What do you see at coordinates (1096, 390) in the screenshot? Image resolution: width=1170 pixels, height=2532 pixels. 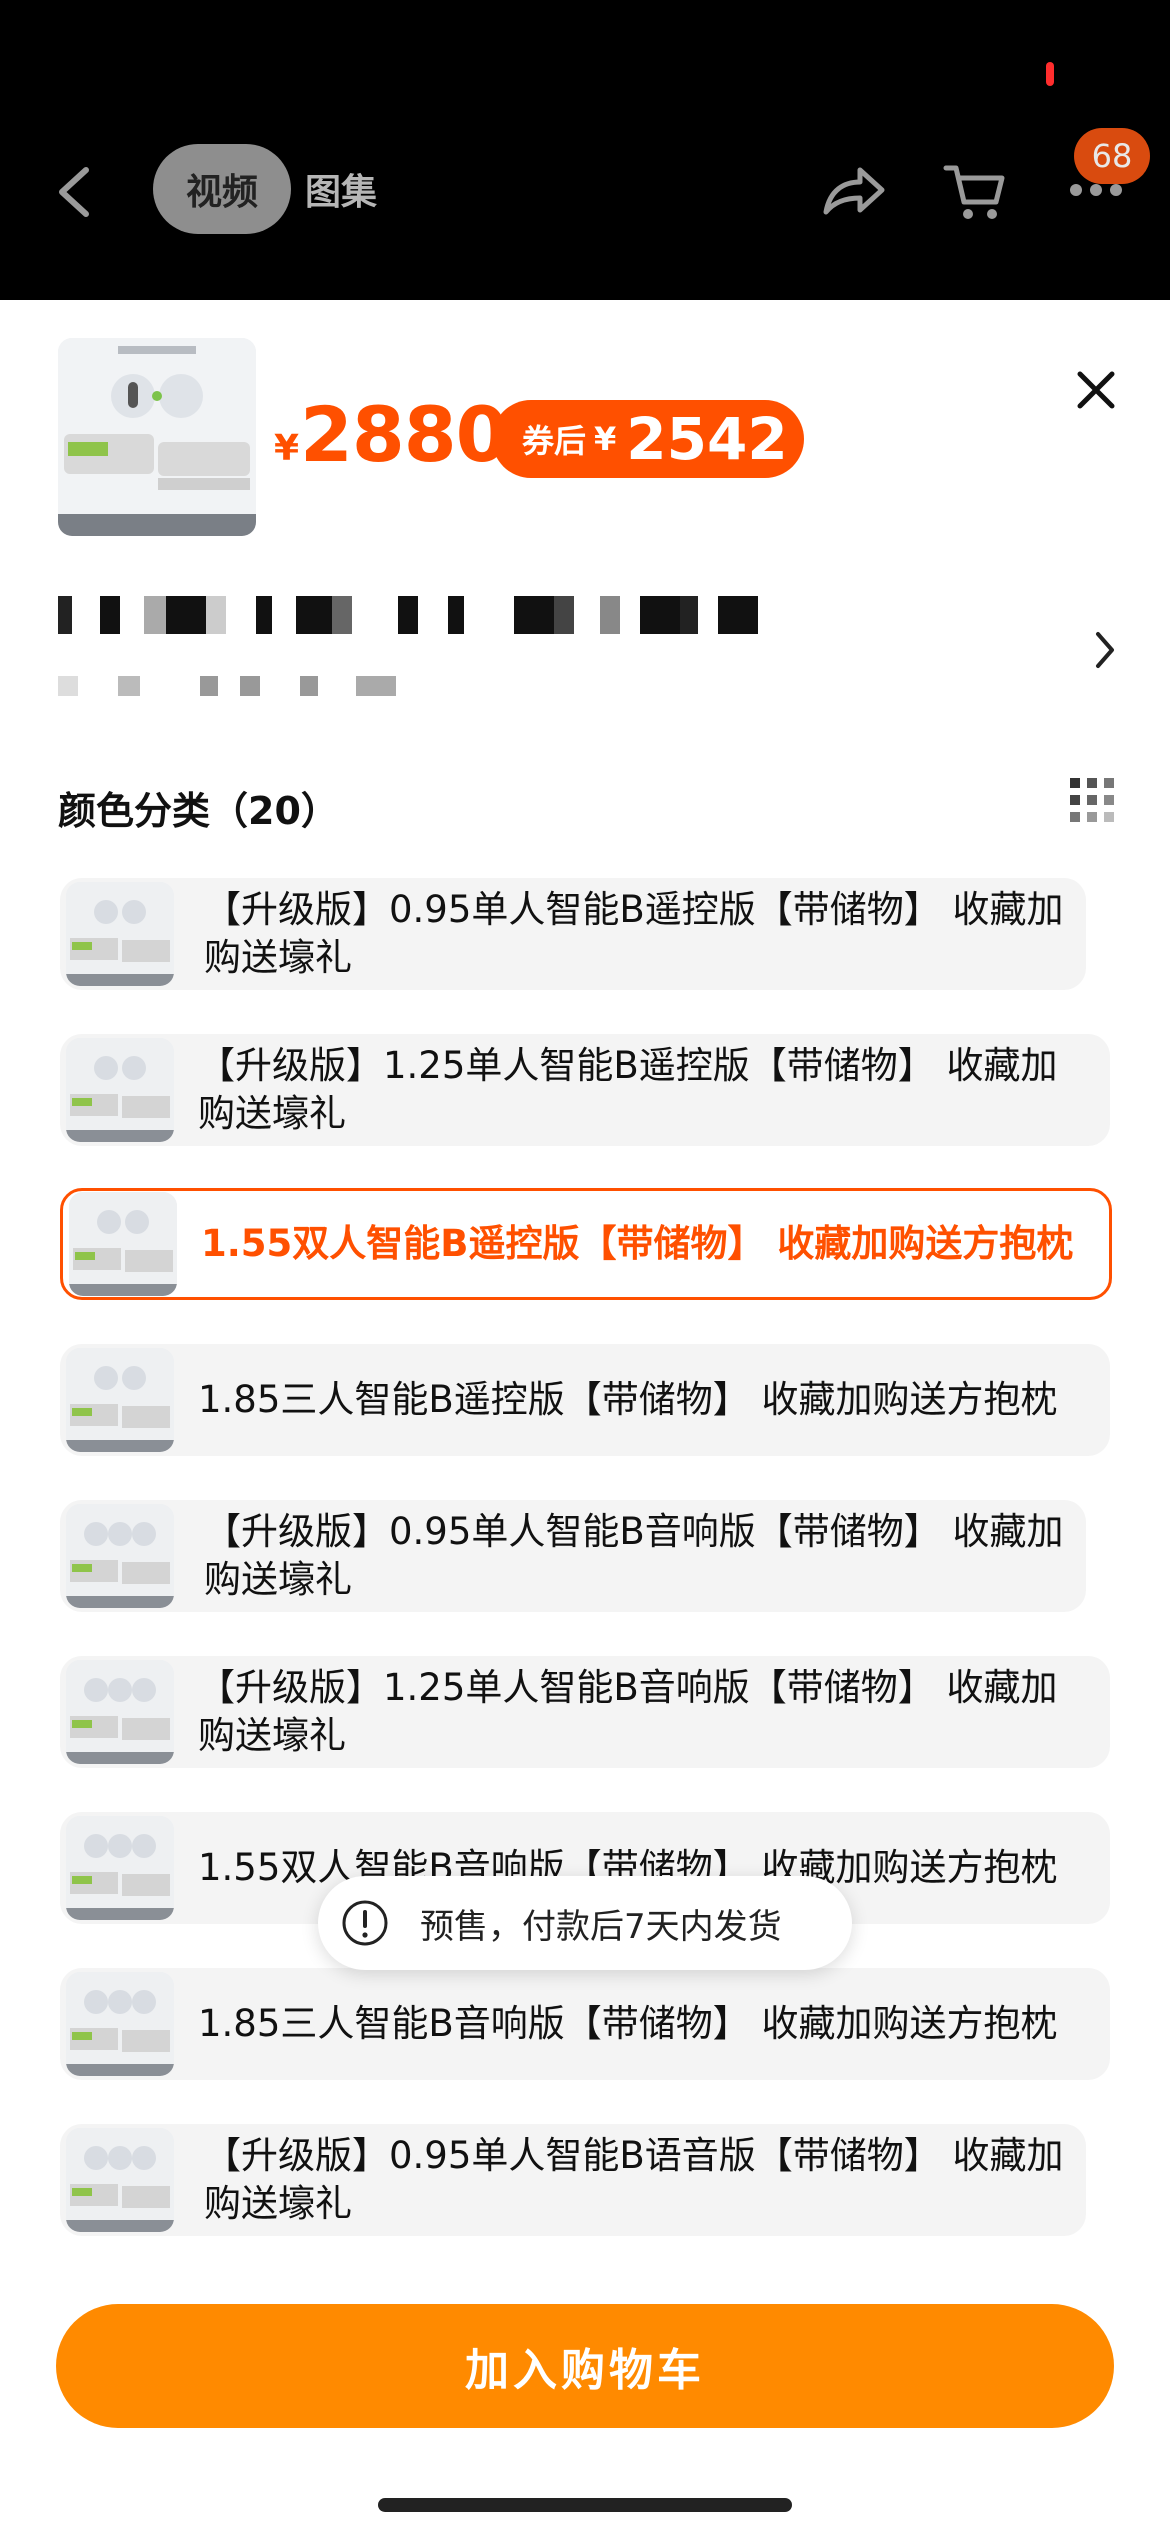 I see `close-icon` at bounding box center [1096, 390].